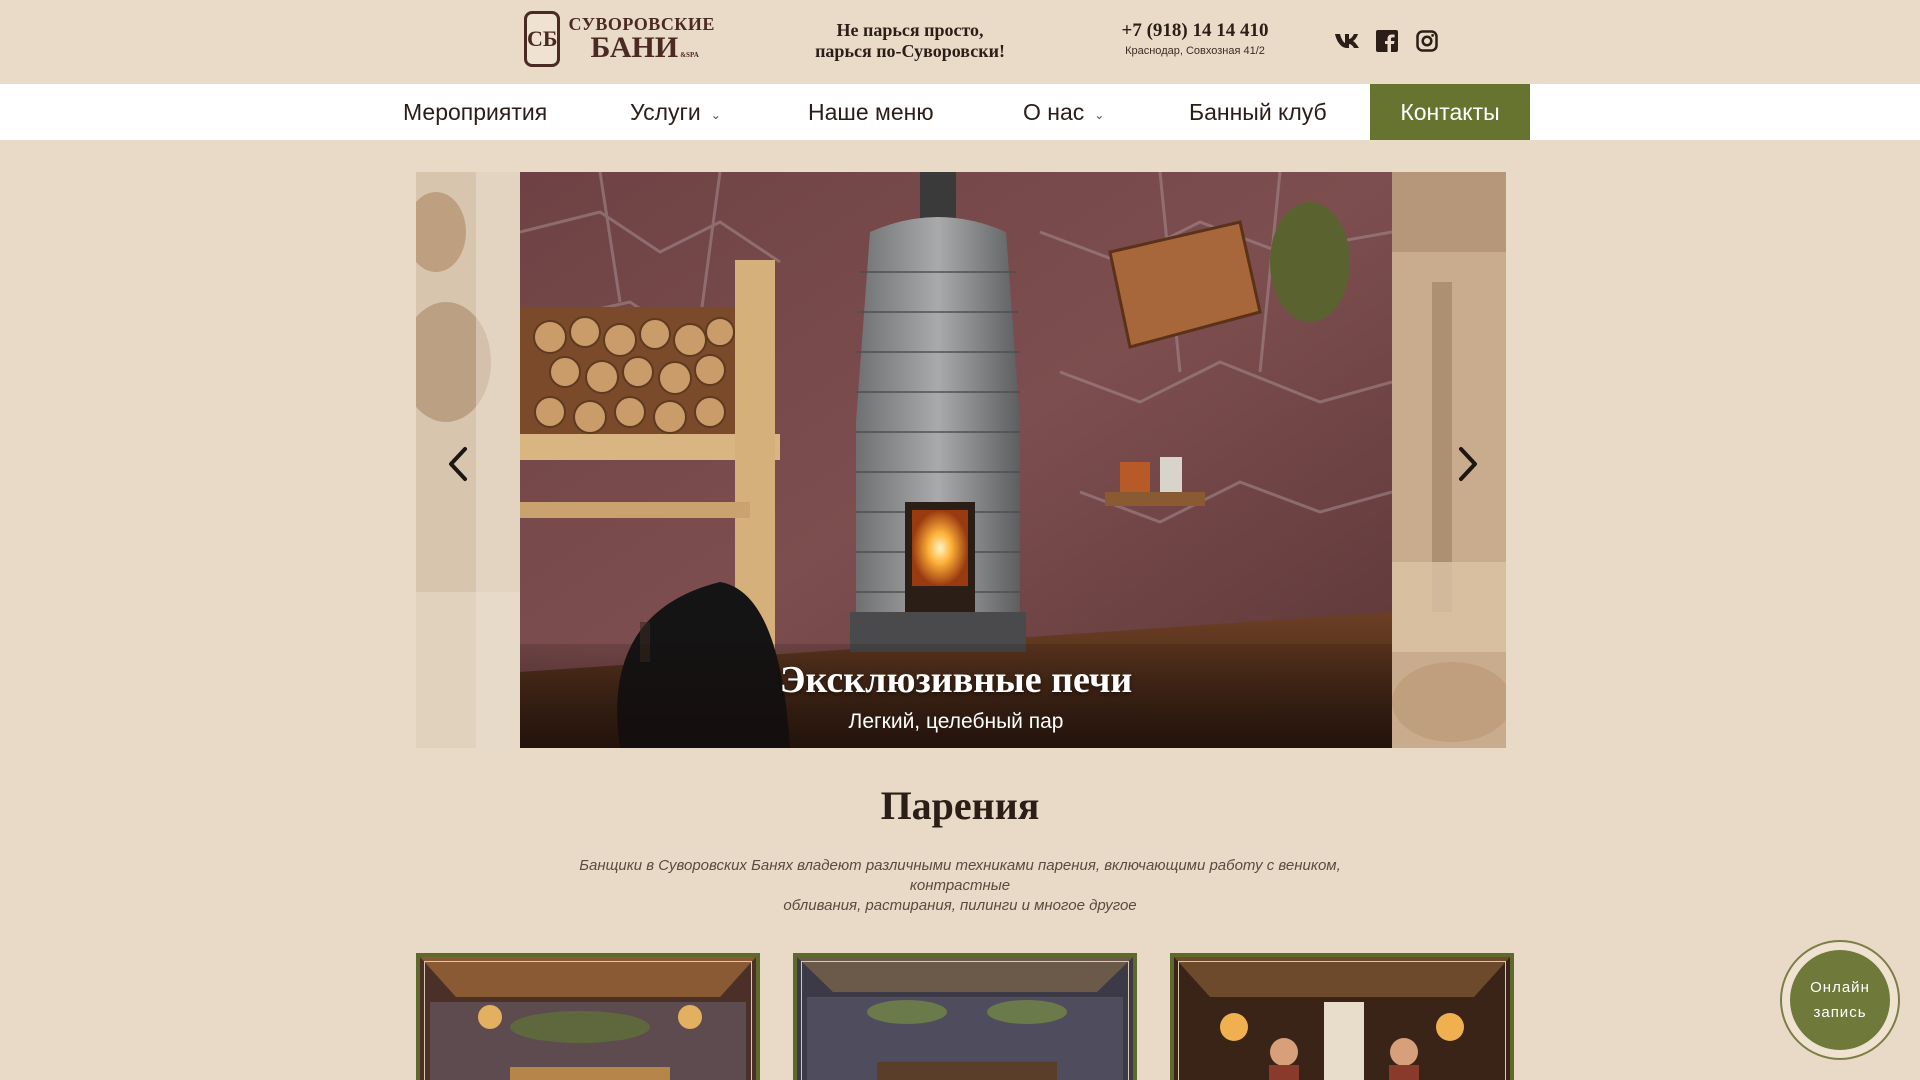  I want to click on slide-title: Эксклюзивные печи, so click(956, 680).